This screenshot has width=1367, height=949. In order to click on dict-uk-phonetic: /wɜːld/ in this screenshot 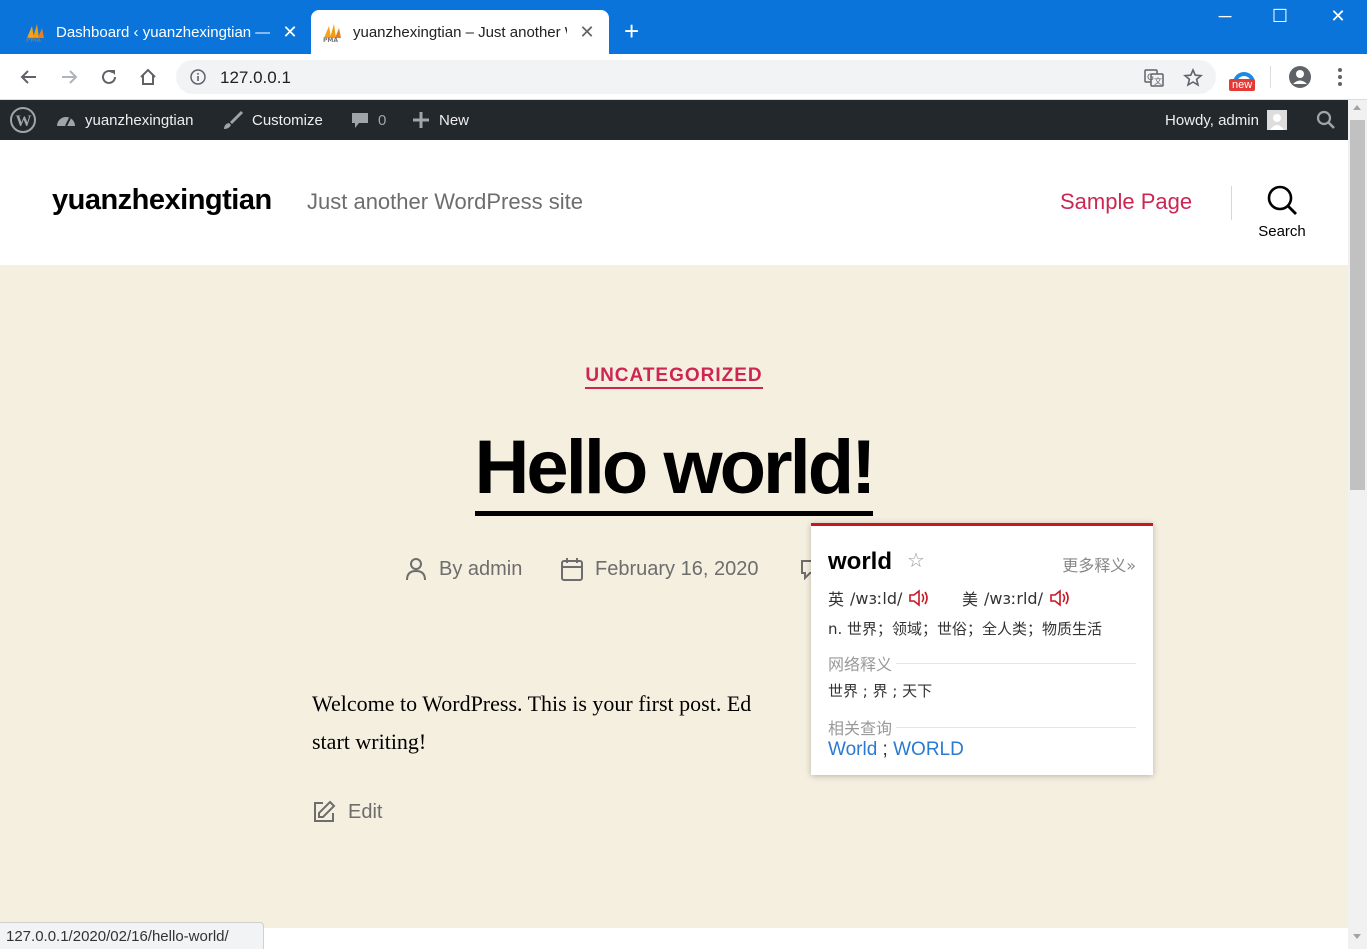, I will do `click(876, 598)`.